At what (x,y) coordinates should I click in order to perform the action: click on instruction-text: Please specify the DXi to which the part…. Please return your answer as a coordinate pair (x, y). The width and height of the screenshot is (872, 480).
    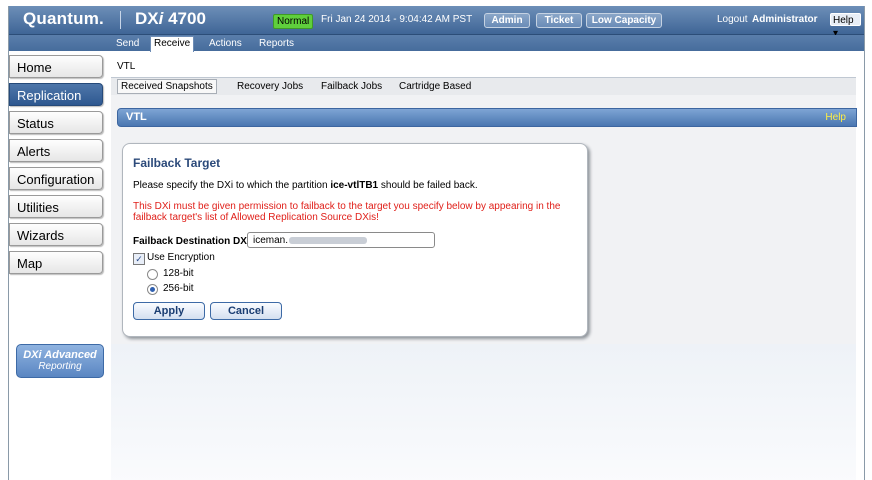
    Looking at the image, I should click on (305, 185).